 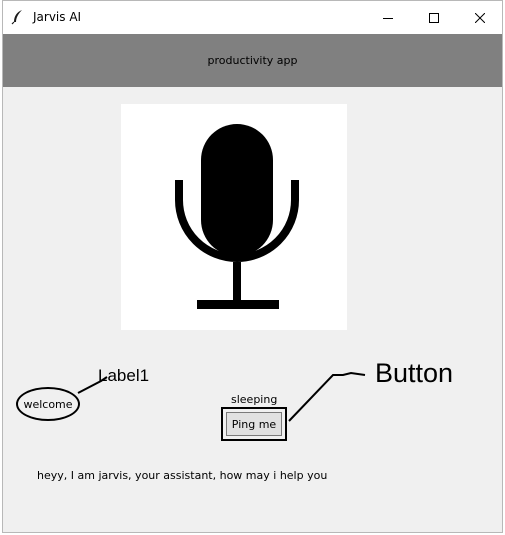 I want to click on annotation-line-button, so click(x=327, y=396).